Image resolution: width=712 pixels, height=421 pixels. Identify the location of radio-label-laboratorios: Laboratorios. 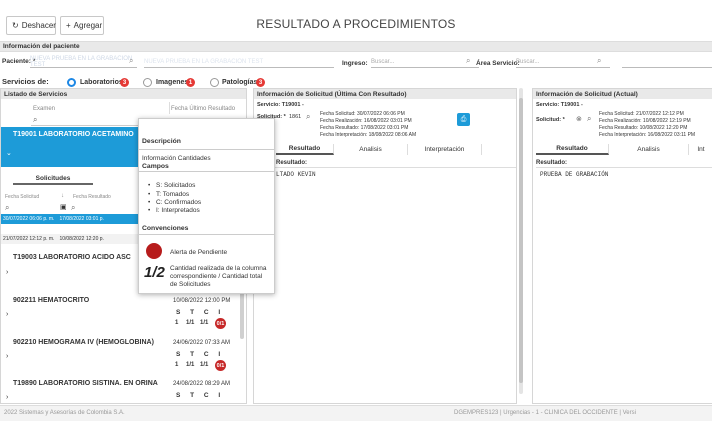
(101, 82).